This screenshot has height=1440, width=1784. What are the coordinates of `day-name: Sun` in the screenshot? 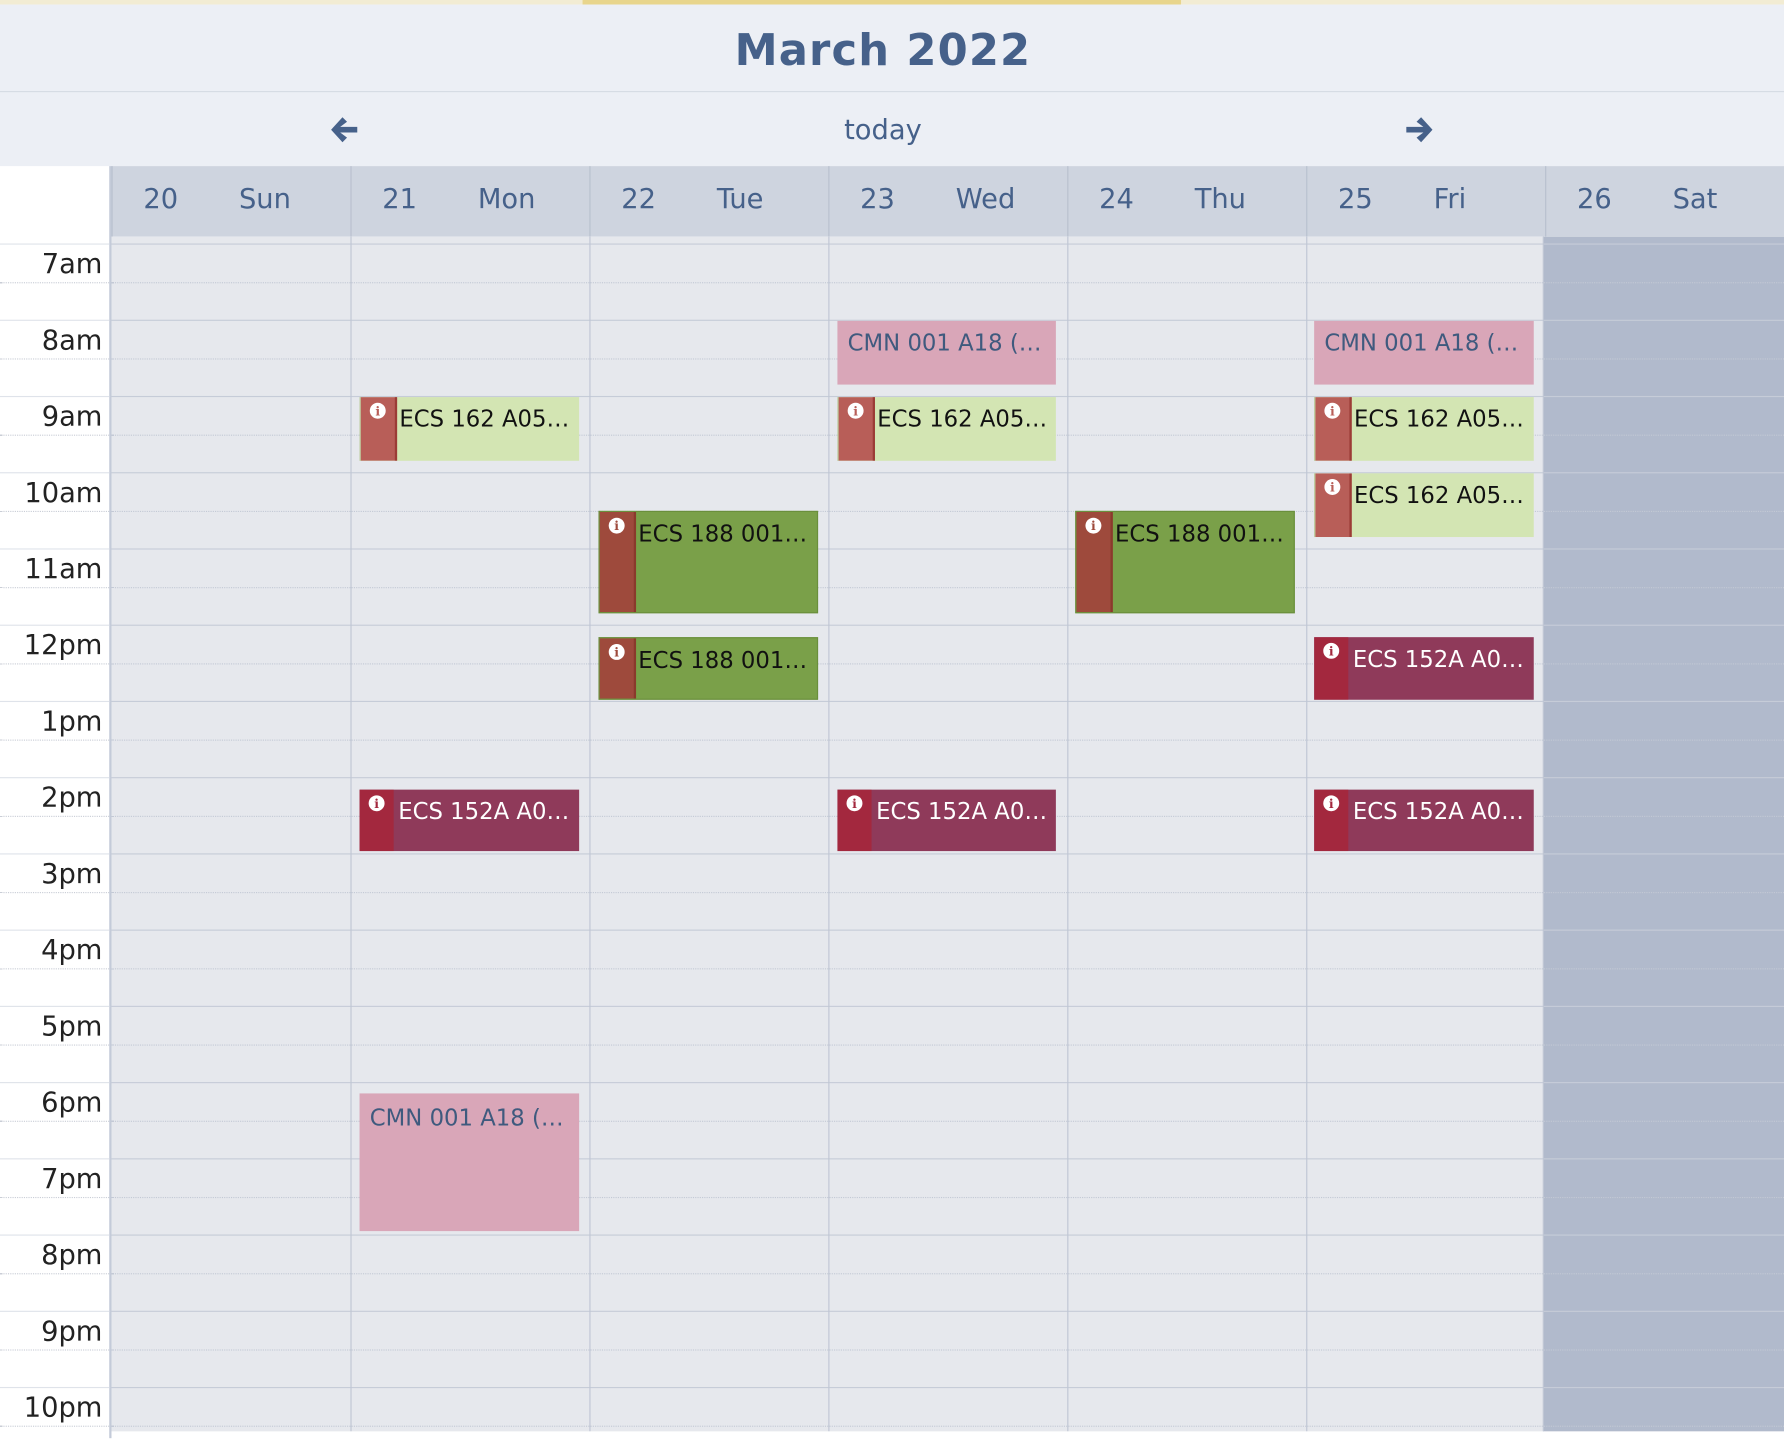 It's located at (264, 199).